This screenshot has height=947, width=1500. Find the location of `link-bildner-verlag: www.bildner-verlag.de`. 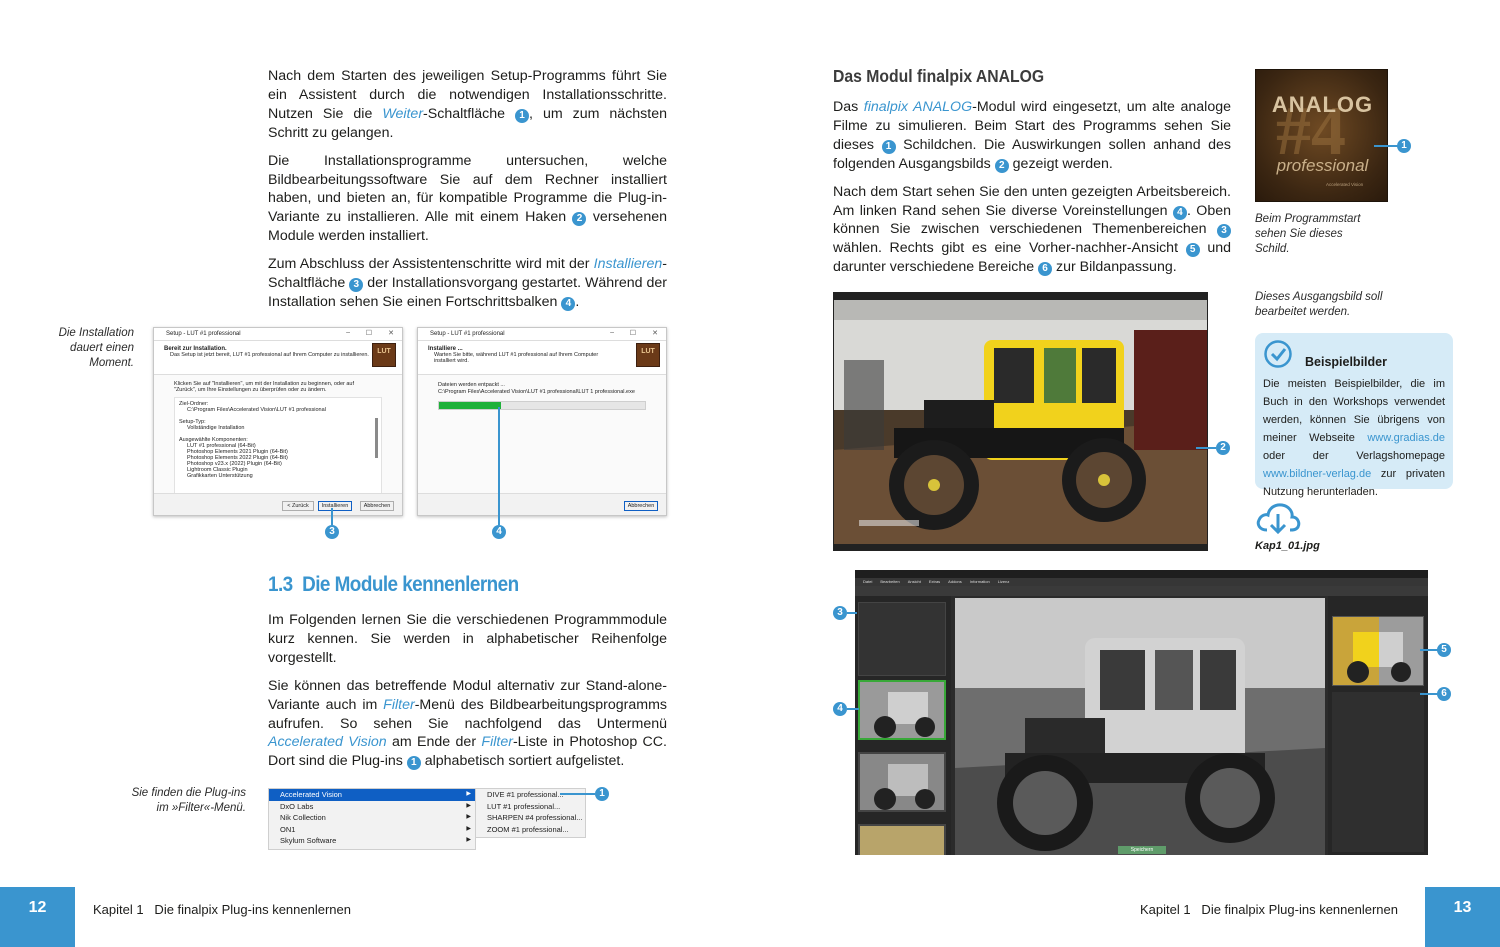

link-bildner-verlag: www.bildner-verlag.de is located at coordinates (1317, 474).